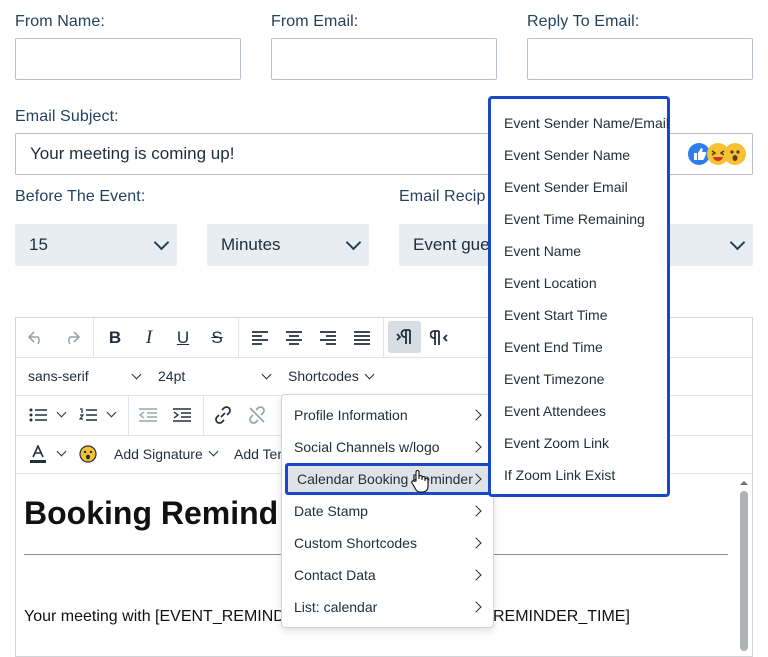 The width and height of the screenshot is (768, 657). What do you see at coordinates (550, 283) in the screenshot?
I see `submenu-item-event-location: Event Location` at bounding box center [550, 283].